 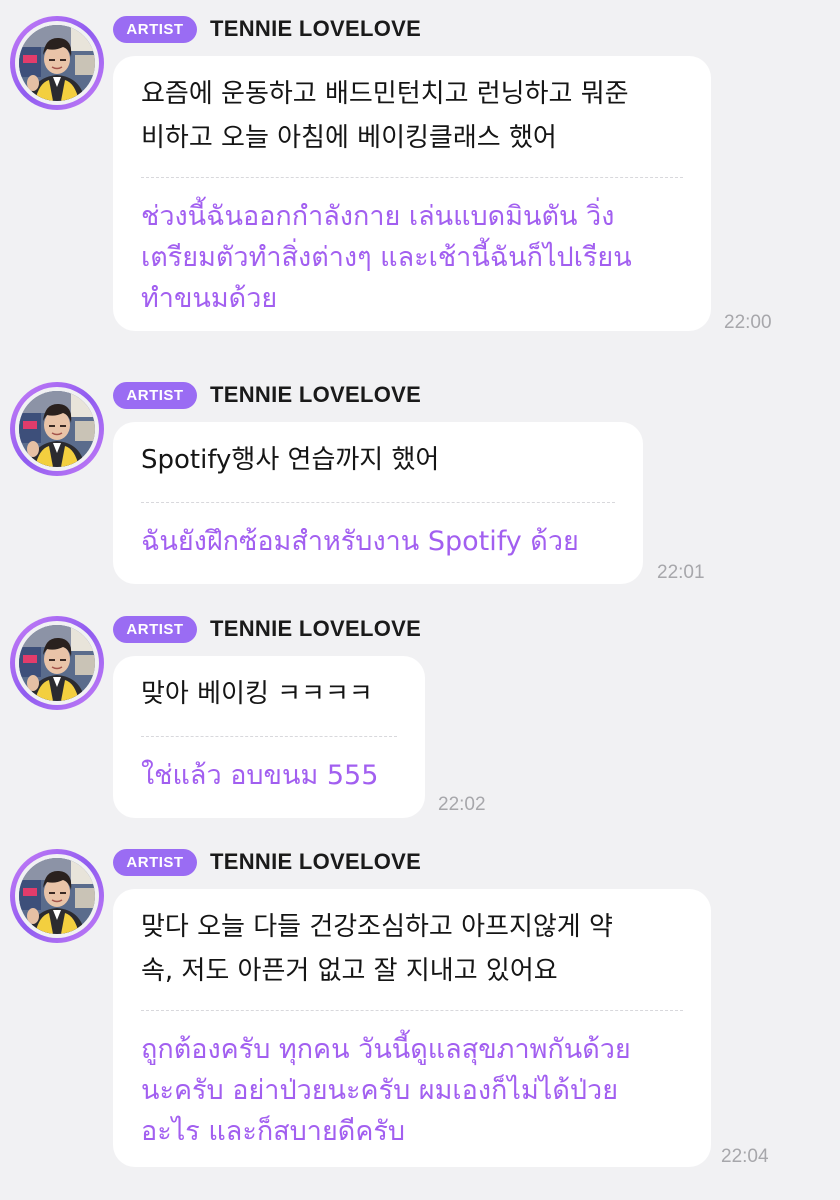 I want to click on original-text: Spotify행사 연습까지 했어, so click(x=290, y=460).